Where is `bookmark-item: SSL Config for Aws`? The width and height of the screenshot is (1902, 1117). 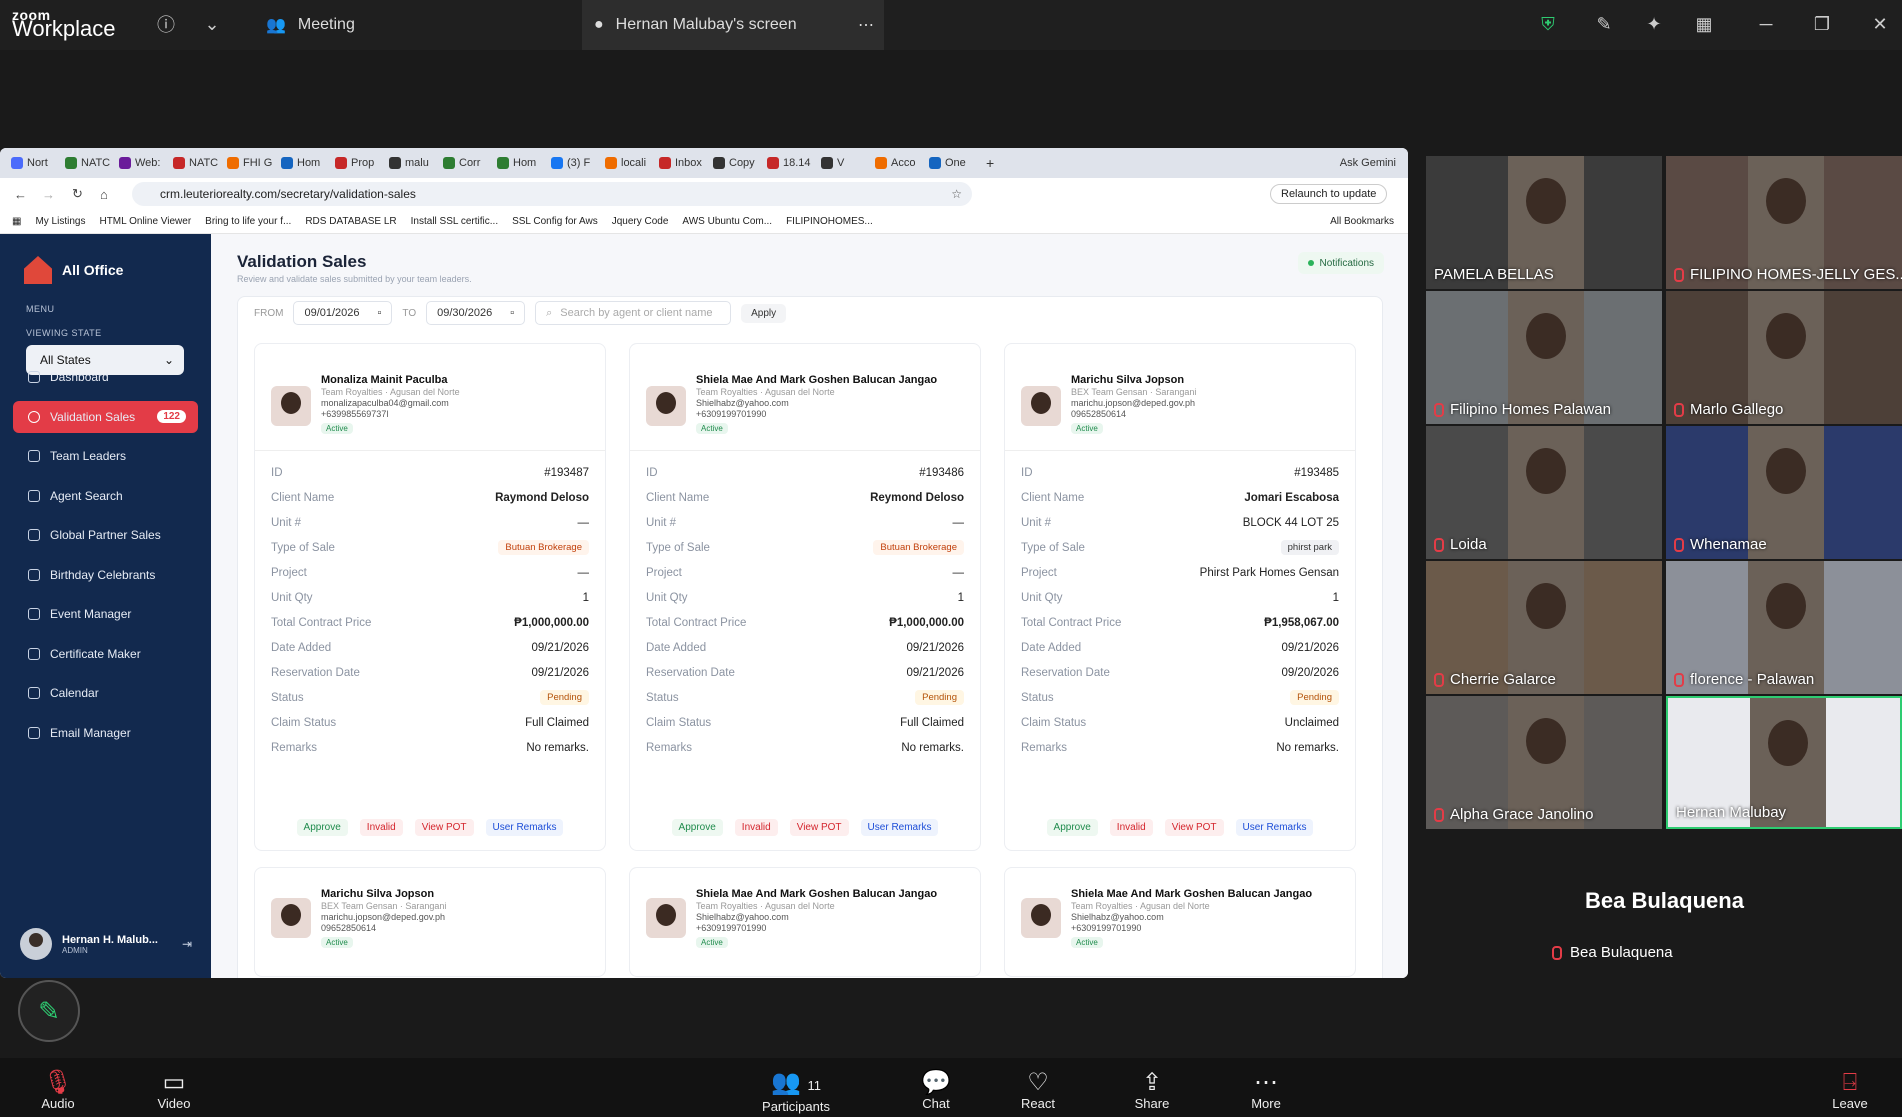
bookmark-item: SSL Config for Aws is located at coordinates (555, 221).